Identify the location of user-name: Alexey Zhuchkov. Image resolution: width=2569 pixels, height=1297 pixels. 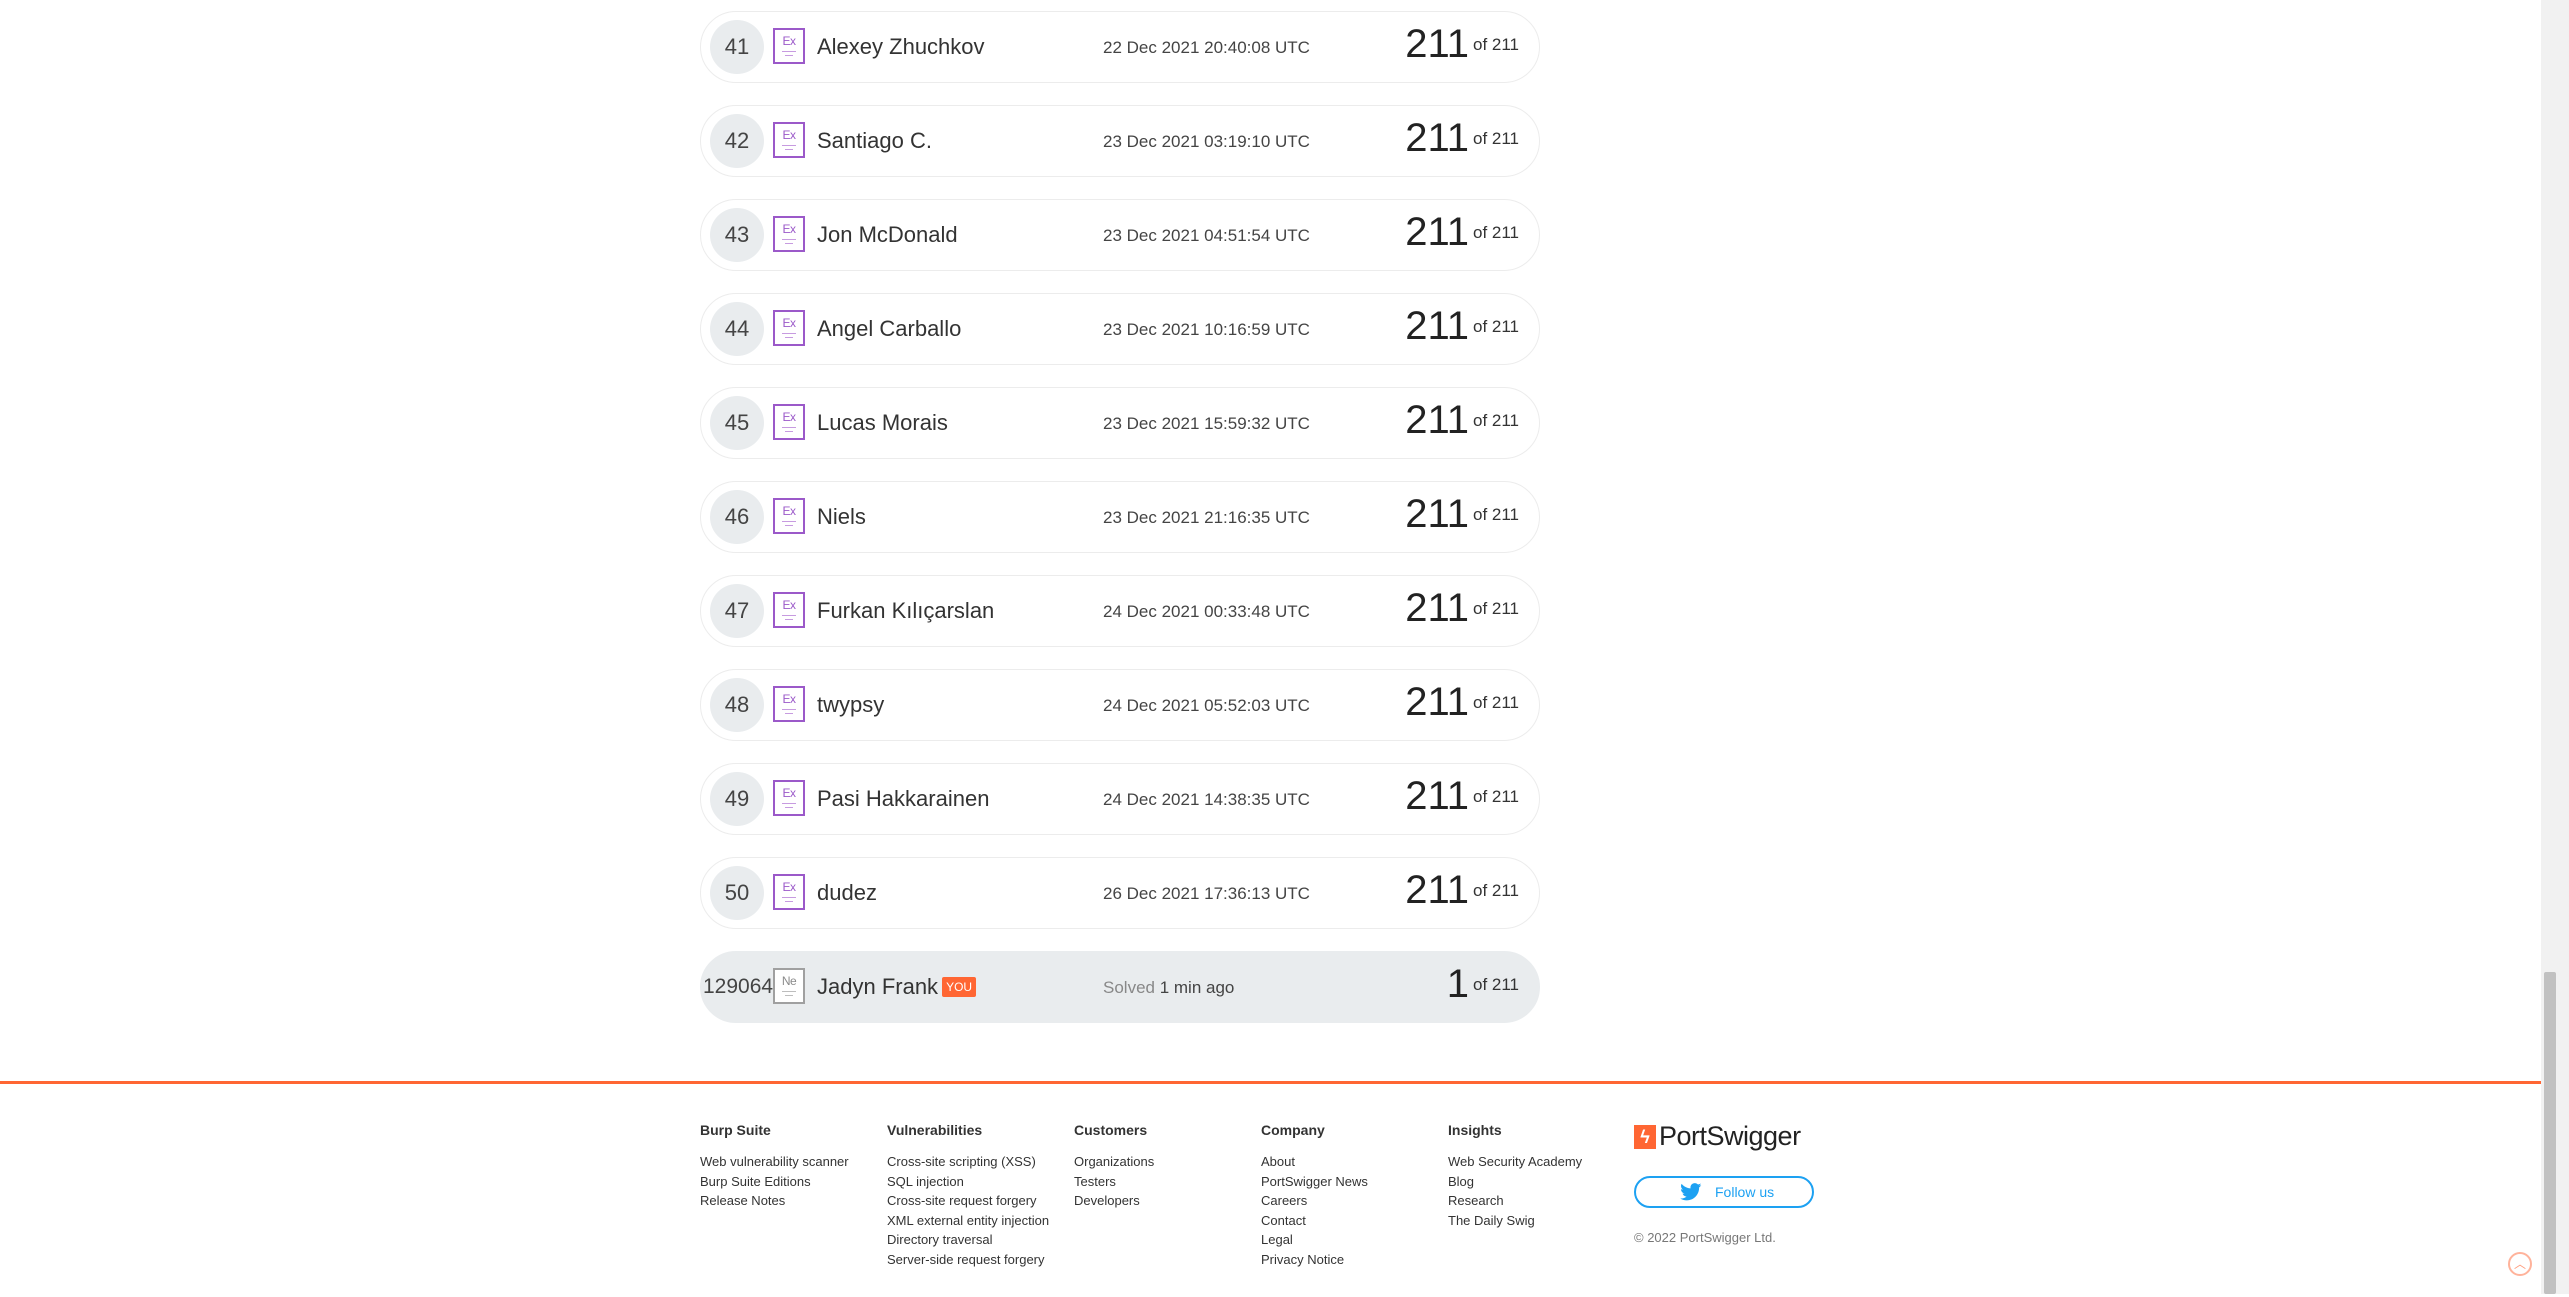
(901, 47).